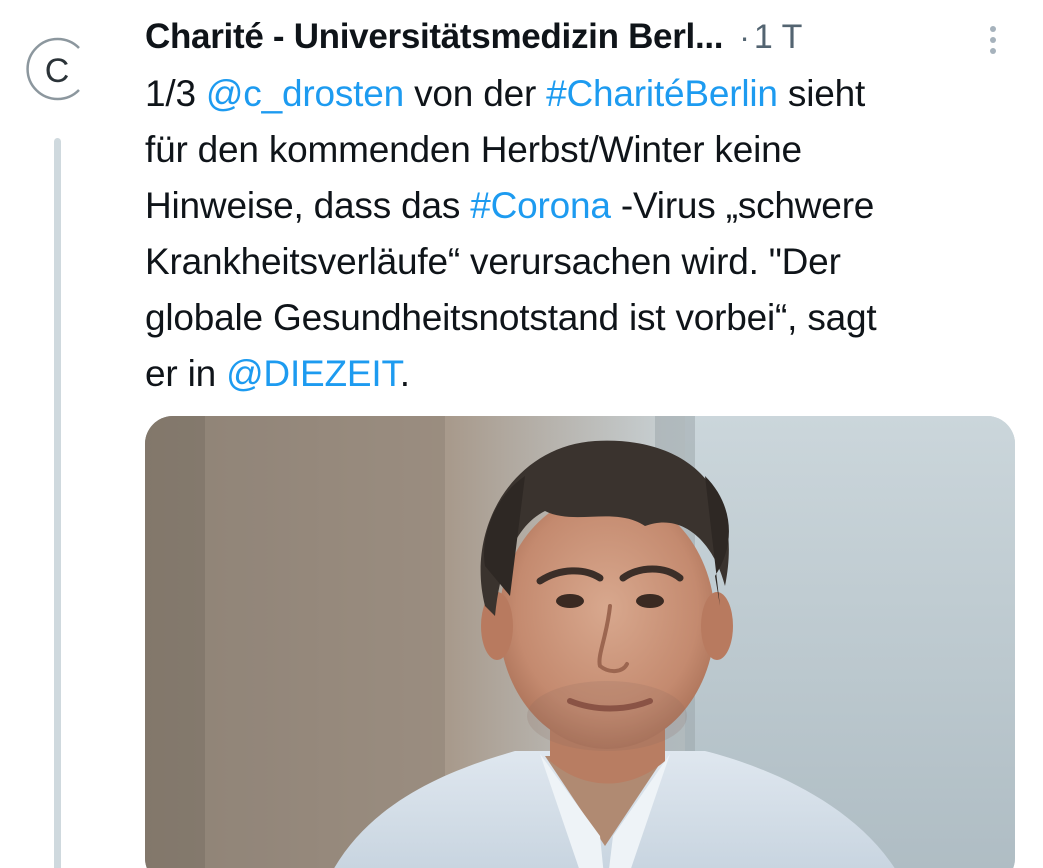 Image resolution: width=1043 pixels, height=868 pixels. What do you see at coordinates (993, 40) in the screenshot?
I see `more-options-button` at bounding box center [993, 40].